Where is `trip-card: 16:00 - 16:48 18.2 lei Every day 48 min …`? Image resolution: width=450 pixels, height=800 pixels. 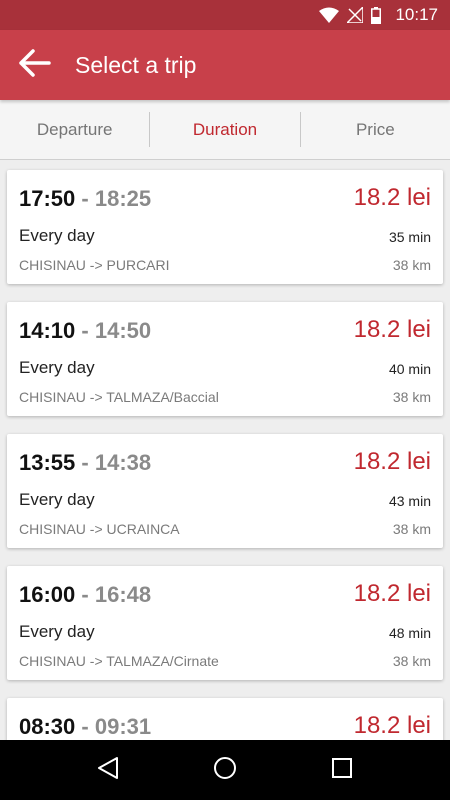 trip-card: 16:00 - 16:48 18.2 lei Every day 48 min … is located at coordinates (225, 623).